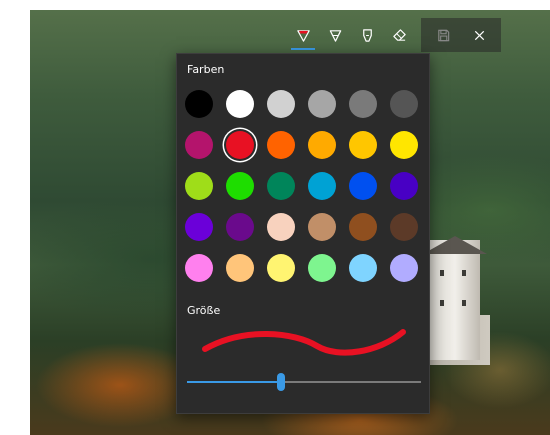  What do you see at coordinates (304, 342) in the screenshot?
I see `stroke-preview` at bounding box center [304, 342].